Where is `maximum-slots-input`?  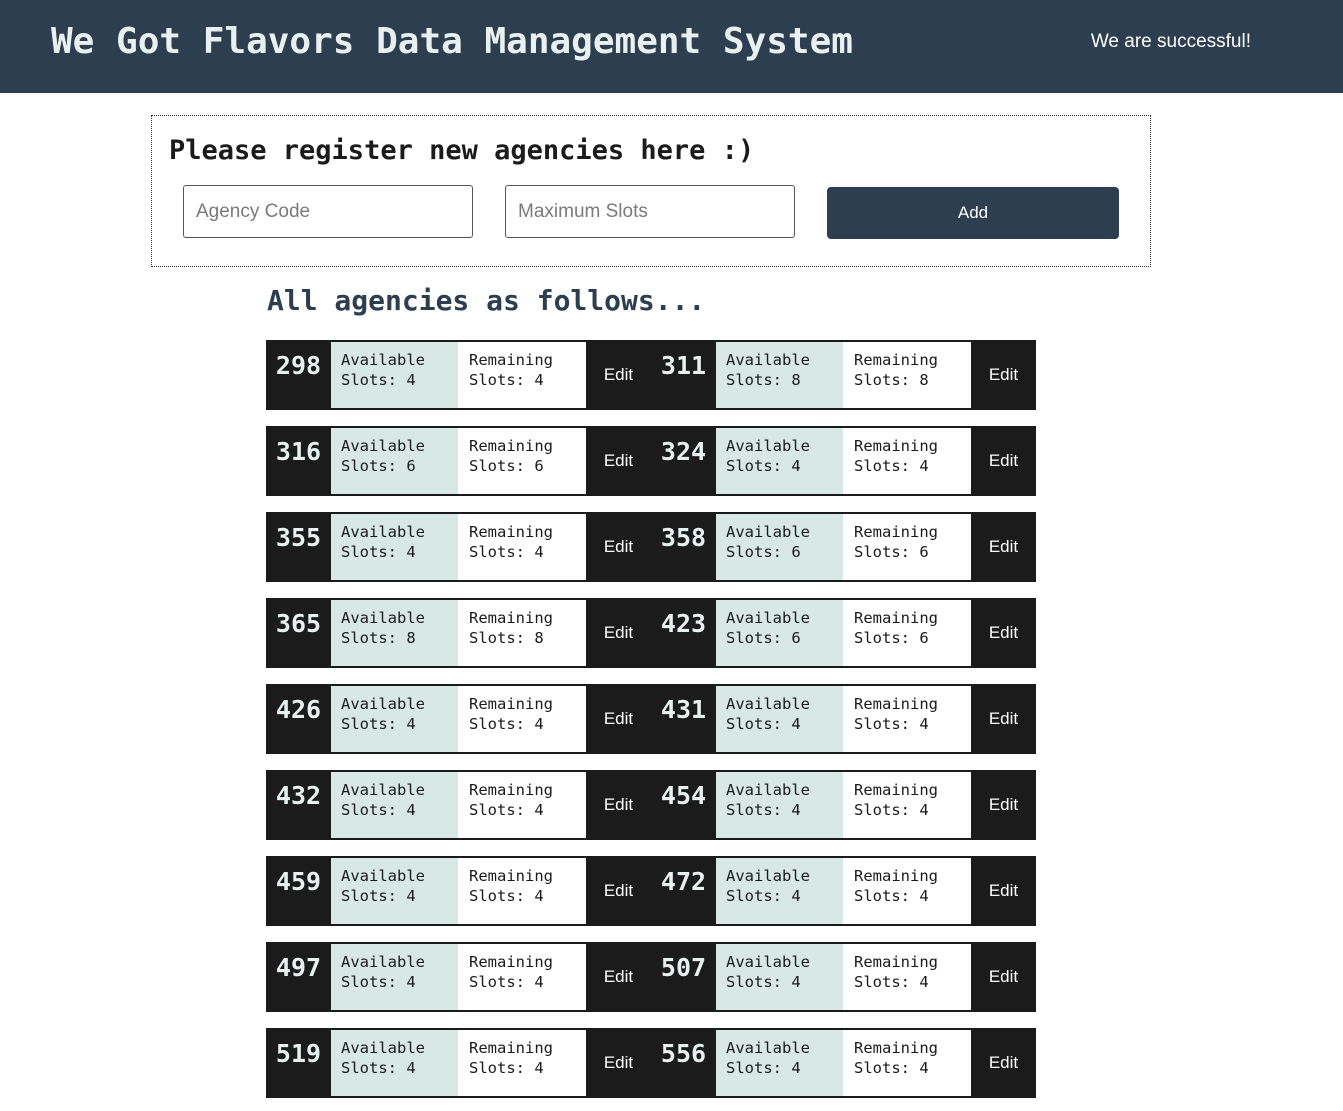 maximum-slots-input is located at coordinates (650, 211).